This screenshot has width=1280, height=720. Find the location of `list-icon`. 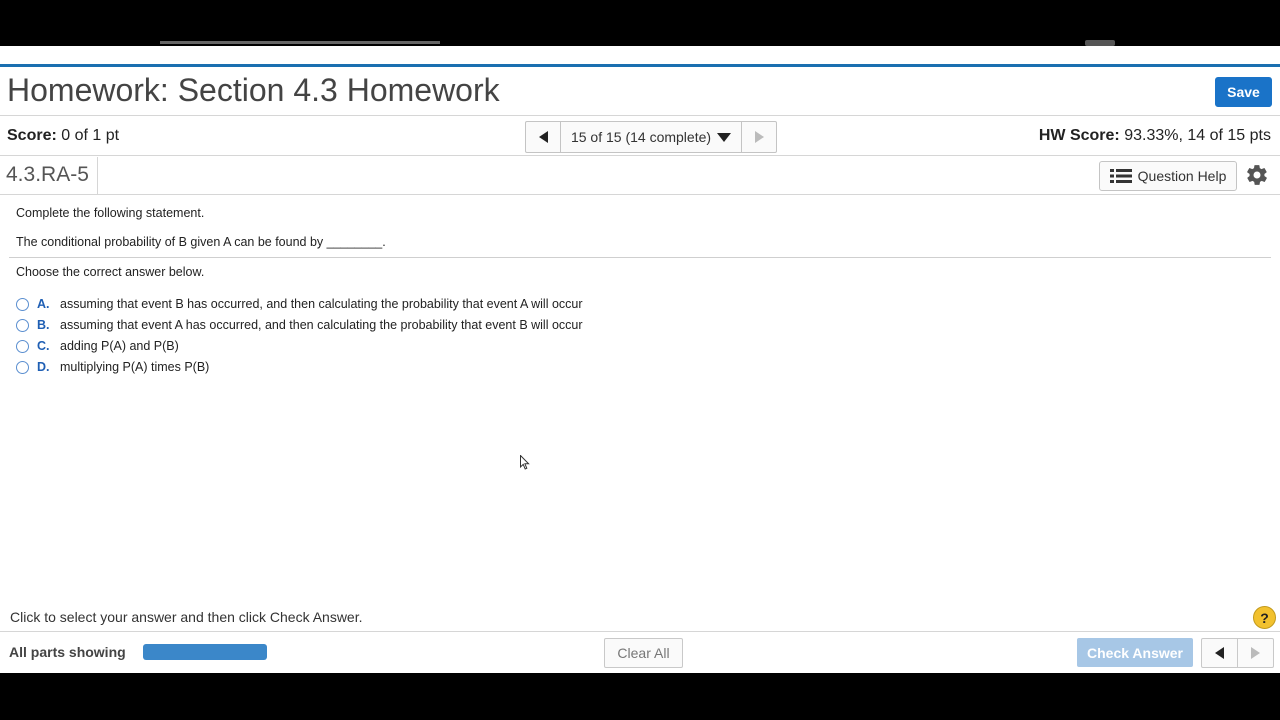

list-icon is located at coordinates (1120, 176).